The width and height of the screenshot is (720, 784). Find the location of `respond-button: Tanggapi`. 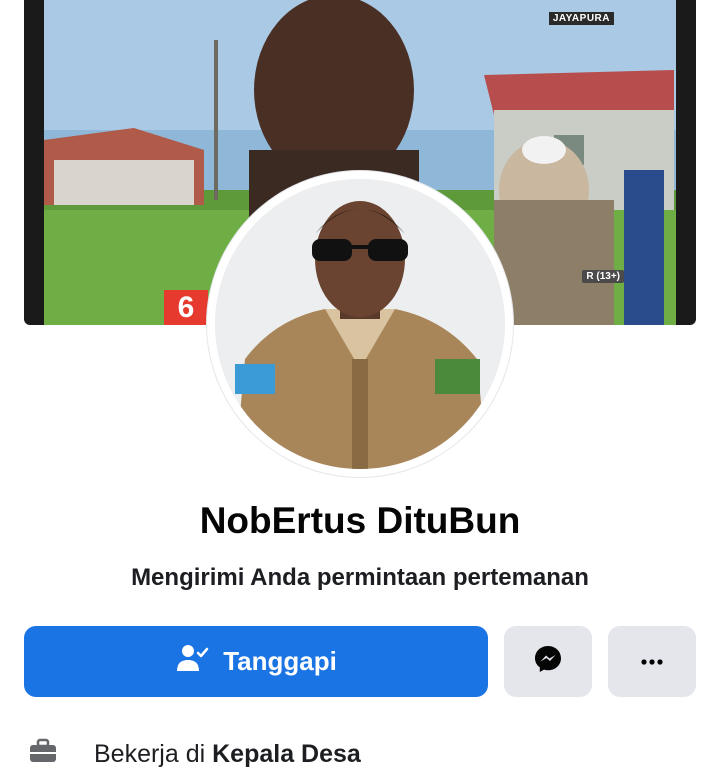

respond-button: Tanggapi is located at coordinates (256, 661).